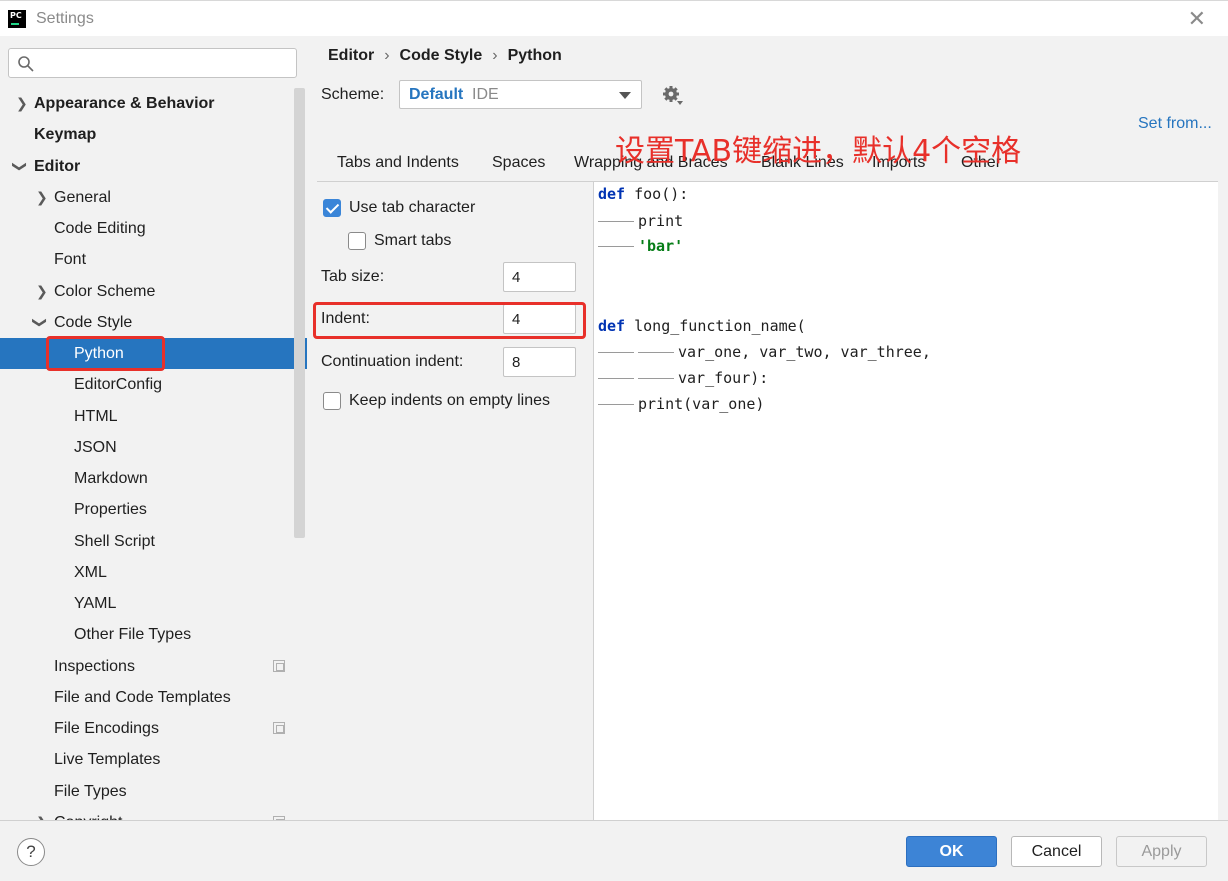 The height and width of the screenshot is (881, 1228). What do you see at coordinates (95, 603) in the screenshot?
I see `sidebar-item-label: YAML` at bounding box center [95, 603].